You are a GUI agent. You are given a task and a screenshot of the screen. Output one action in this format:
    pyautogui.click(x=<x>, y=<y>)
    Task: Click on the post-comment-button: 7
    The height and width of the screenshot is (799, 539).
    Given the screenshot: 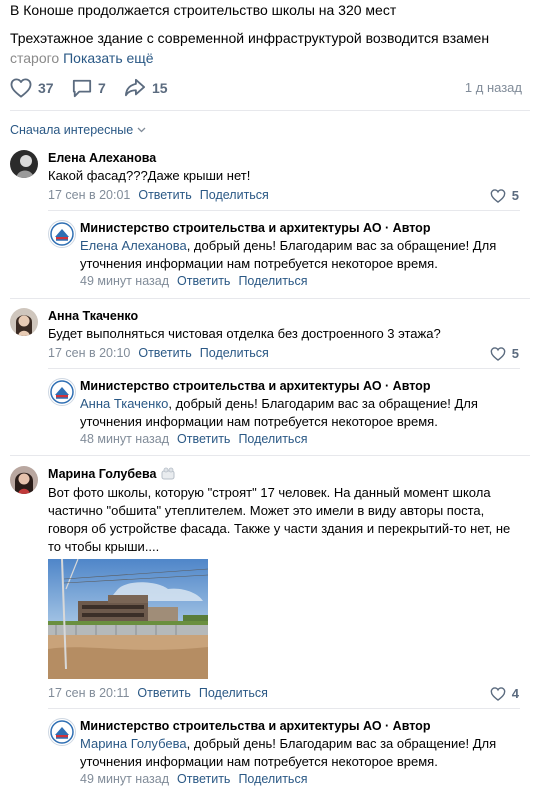 What is the action you would take?
    pyautogui.click(x=89, y=88)
    